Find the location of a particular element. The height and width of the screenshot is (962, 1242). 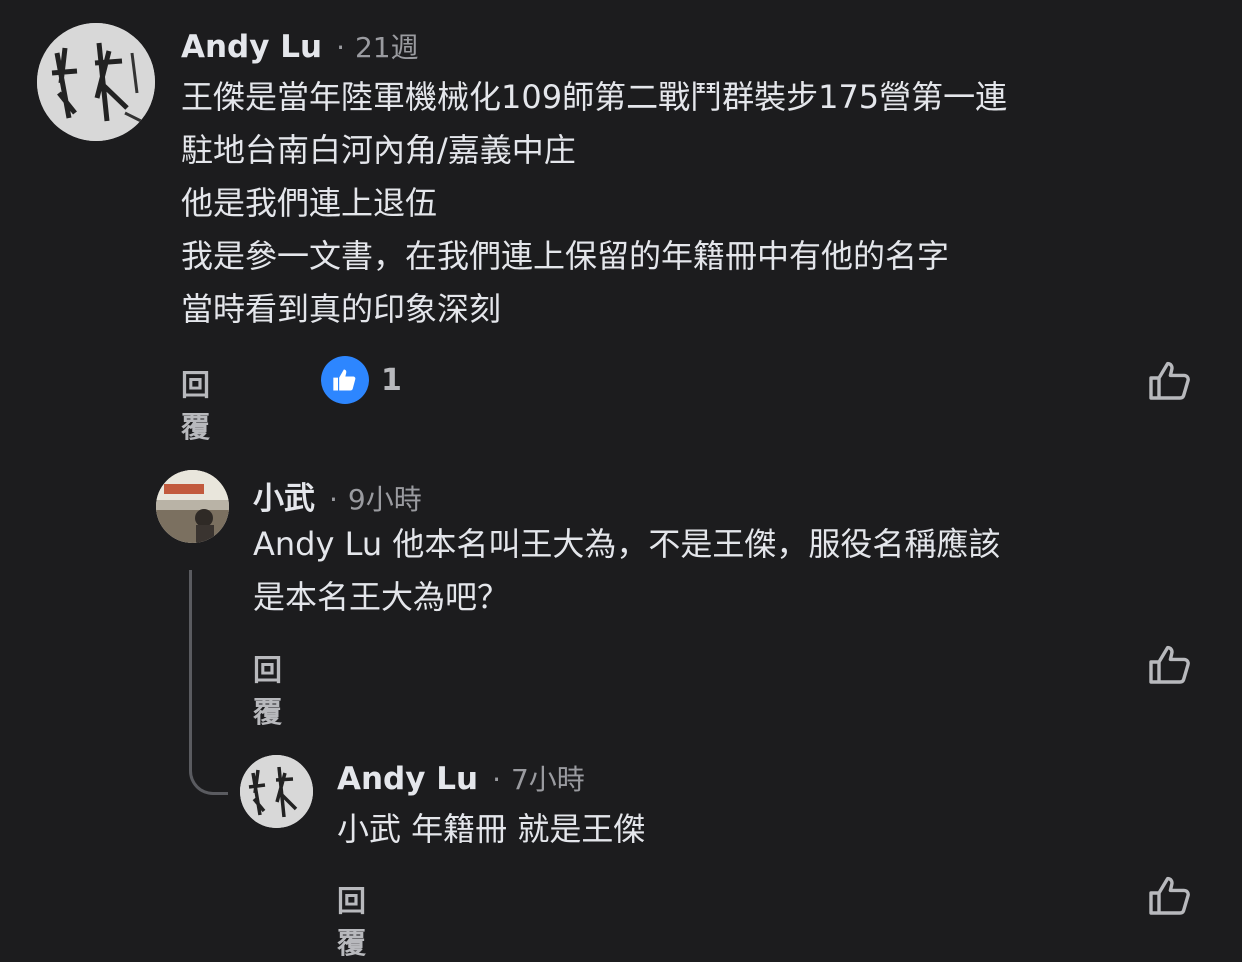

like-icon is located at coordinates (345, 380).